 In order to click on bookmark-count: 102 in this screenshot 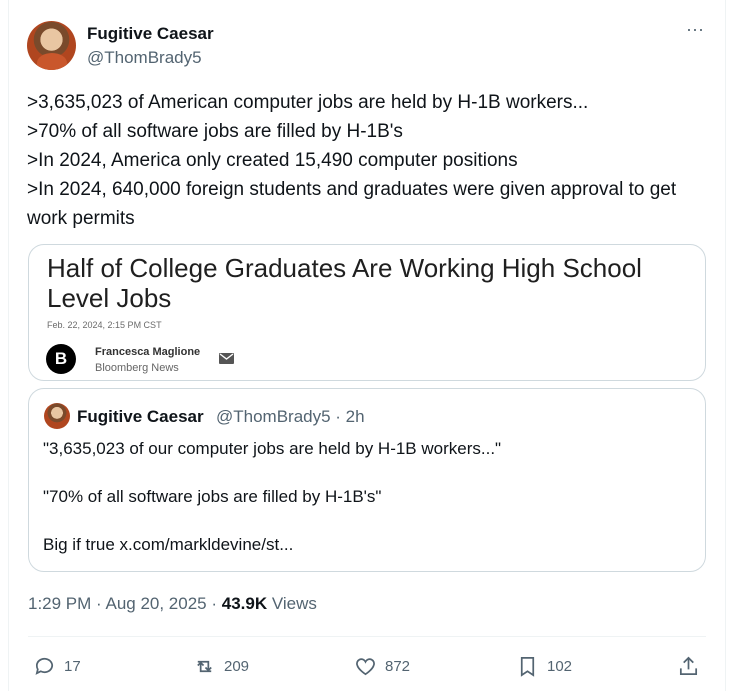, I will do `click(560, 666)`.